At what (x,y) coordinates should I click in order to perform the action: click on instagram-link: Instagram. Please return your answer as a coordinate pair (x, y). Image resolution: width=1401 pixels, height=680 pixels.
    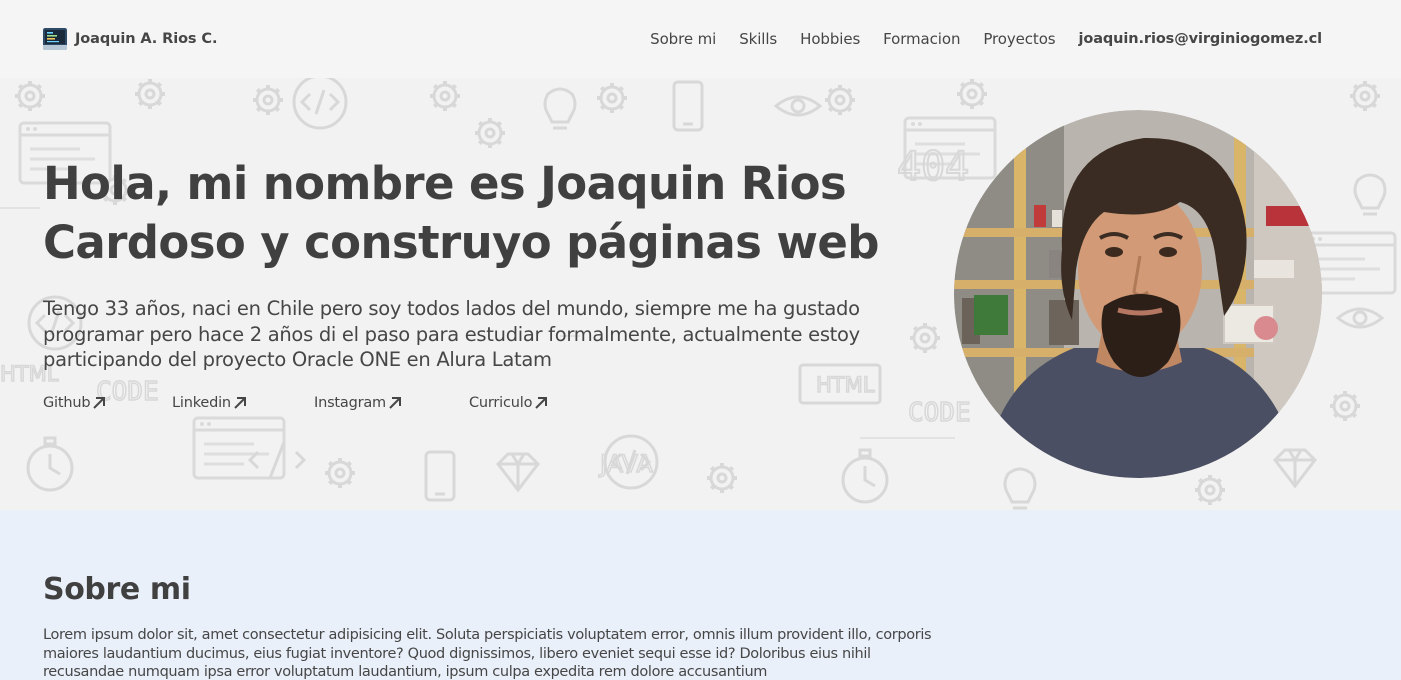
    Looking at the image, I should click on (391, 403).